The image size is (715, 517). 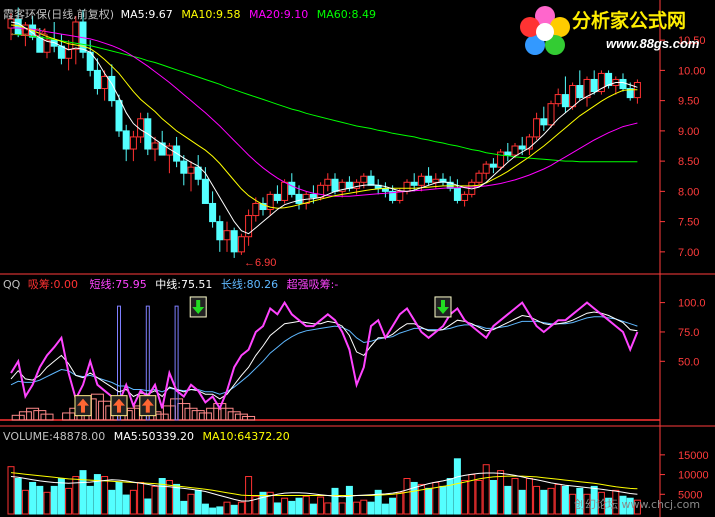 What do you see at coordinates (346, 14) in the screenshot?
I see `ma60-label: MA60:8.49` at bounding box center [346, 14].